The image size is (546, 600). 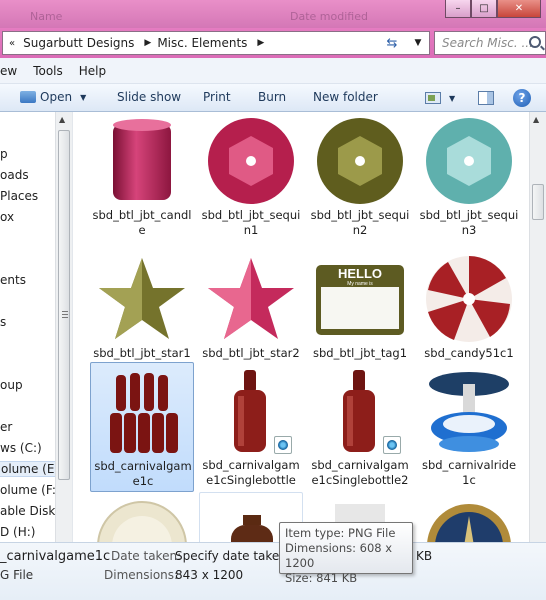 I want to click on file-item-plate, so click(x=142, y=517).